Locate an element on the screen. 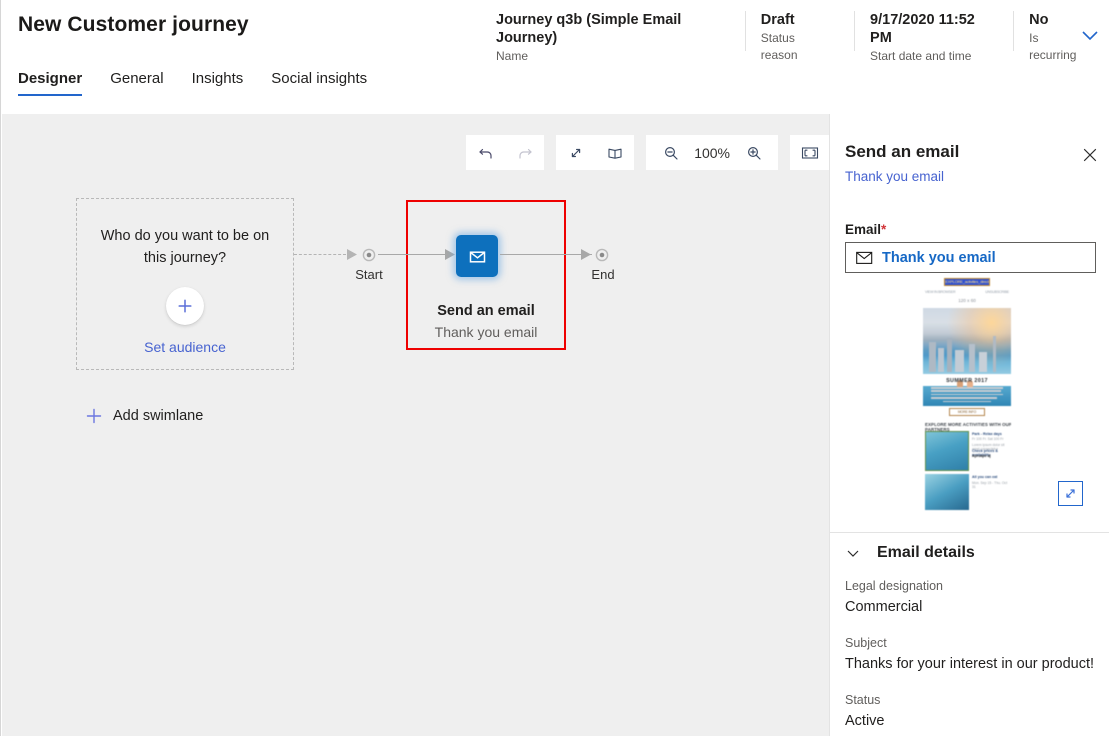 The image size is (1109, 736). close-panel-button is located at coordinates (1090, 155).